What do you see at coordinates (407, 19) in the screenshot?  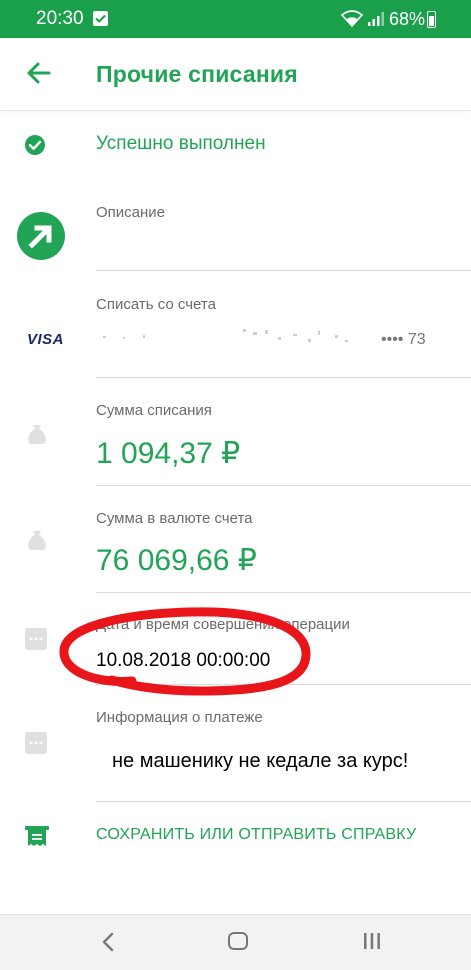 I see `battery-percent: 68%` at bounding box center [407, 19].